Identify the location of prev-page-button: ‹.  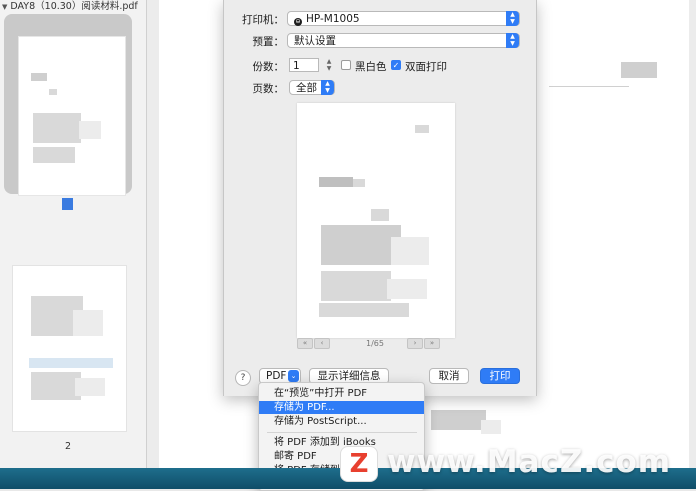
(322, 343).